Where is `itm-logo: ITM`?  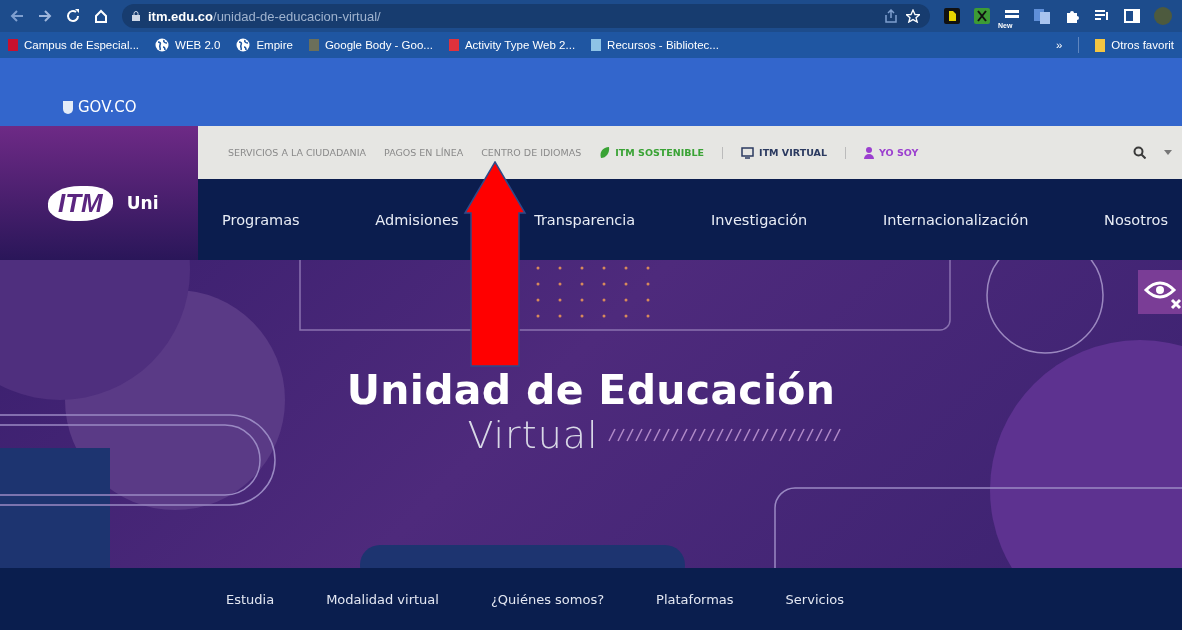
itm-logo: ITM is located at coordinates (80, 203).